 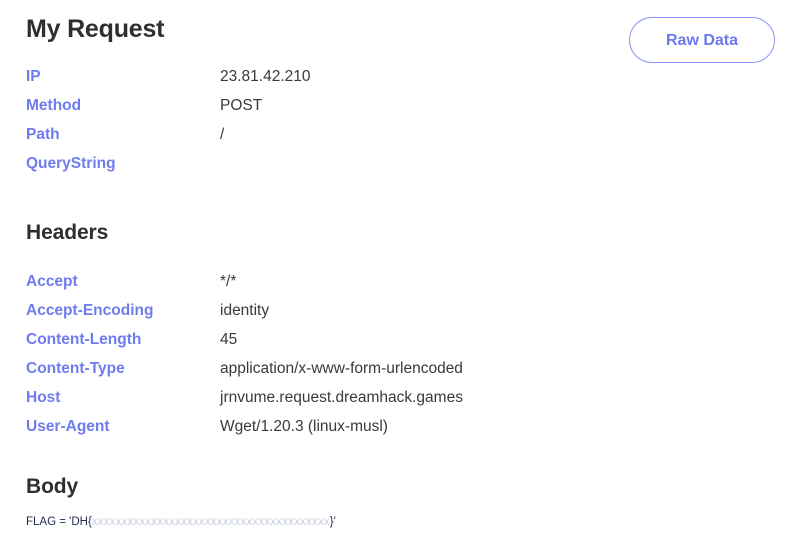 What do you see at coordinates (54, 105) in the screenshot?
I see `request-key-method: Method` at bounding box center [54, 105].